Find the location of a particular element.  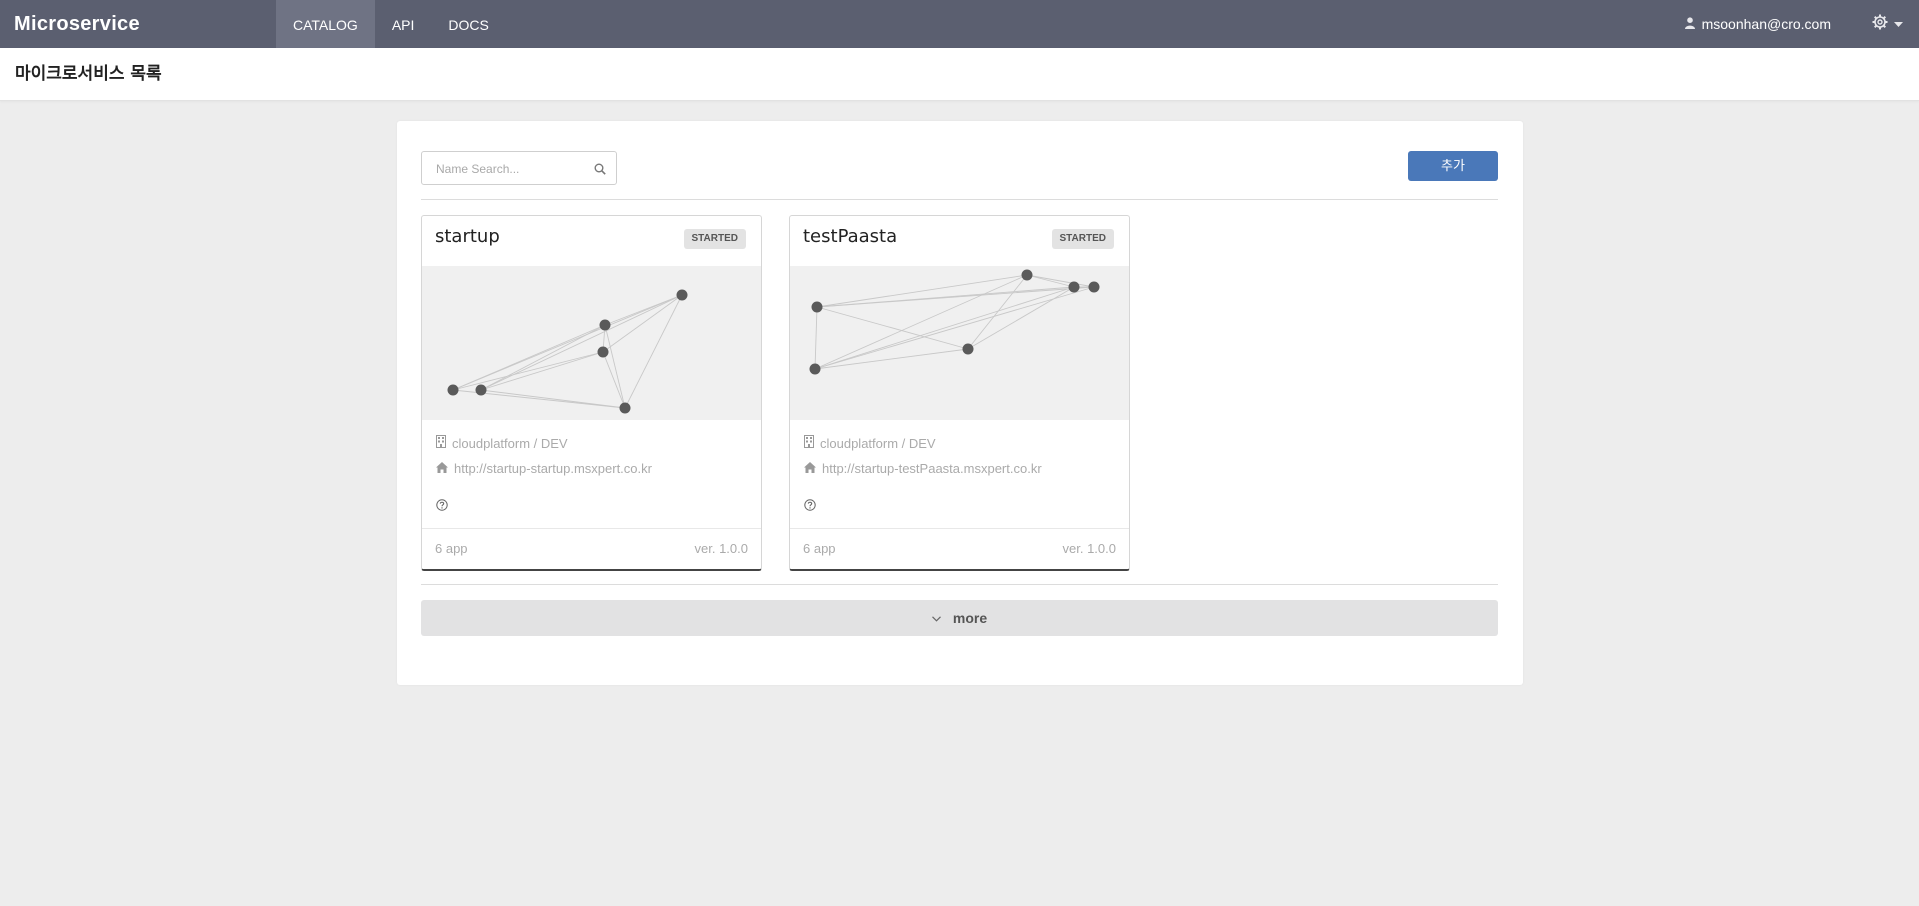

chevron-down-icon is located at coordinates (936, 618).